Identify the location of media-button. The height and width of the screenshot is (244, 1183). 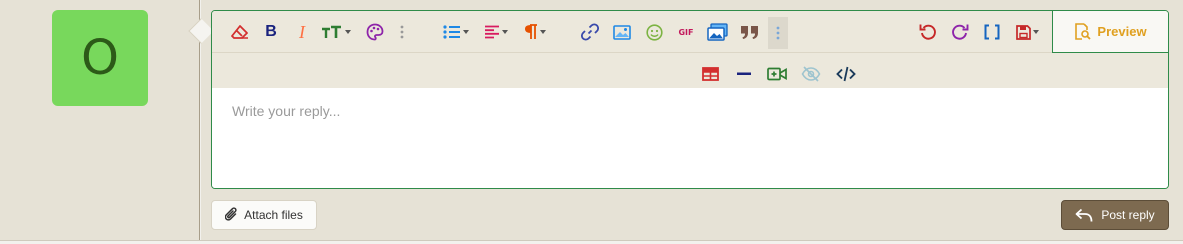
(717, 32).